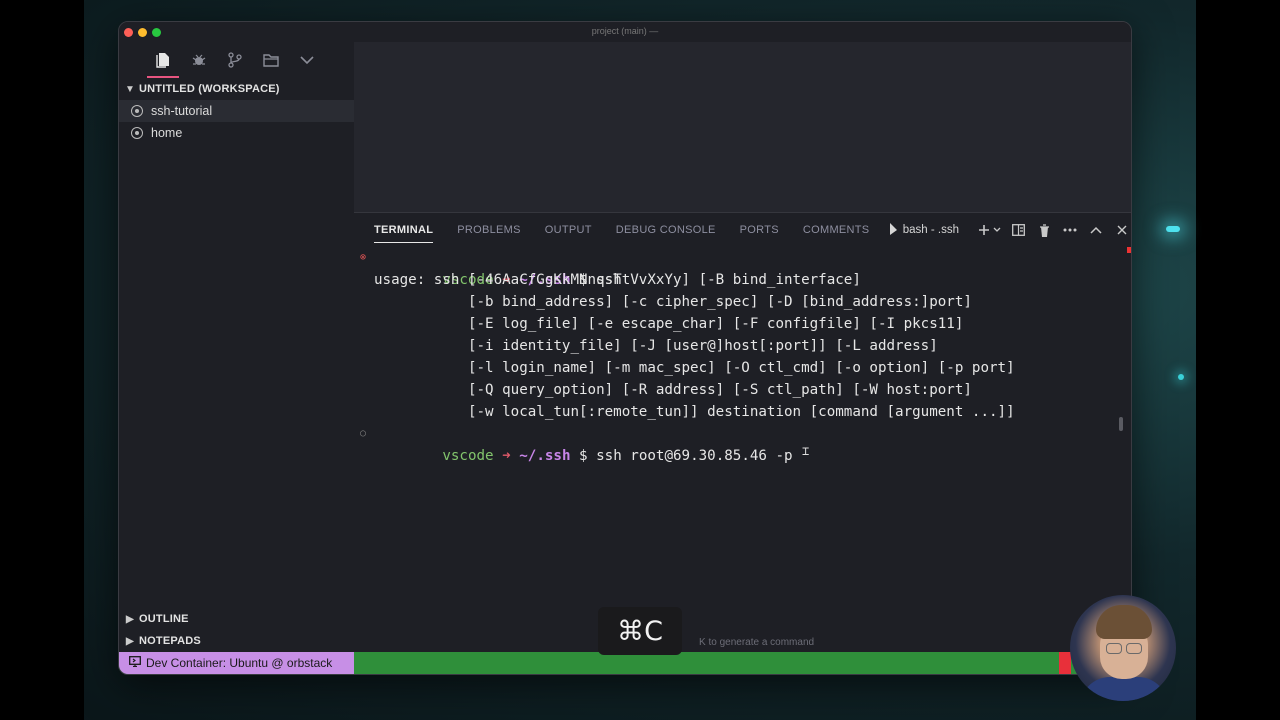  Describe the element at coordinates (271, 60) in the screenshot. I see `folder-icon` at that location.